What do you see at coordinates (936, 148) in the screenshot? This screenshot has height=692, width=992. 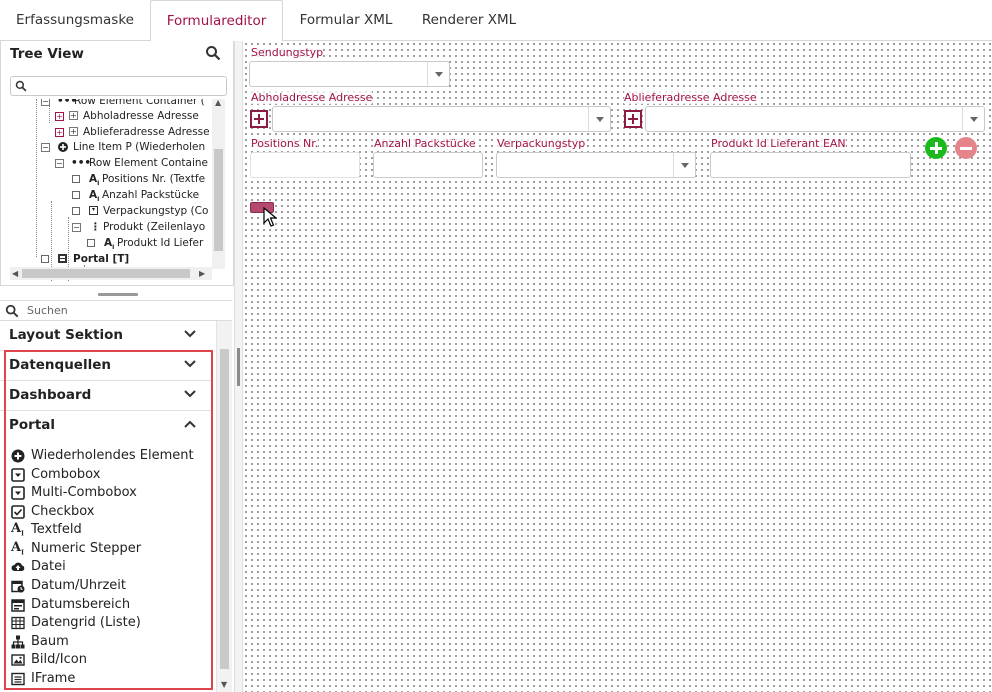 I see `add-row-button` at bounding box center [936, 148].